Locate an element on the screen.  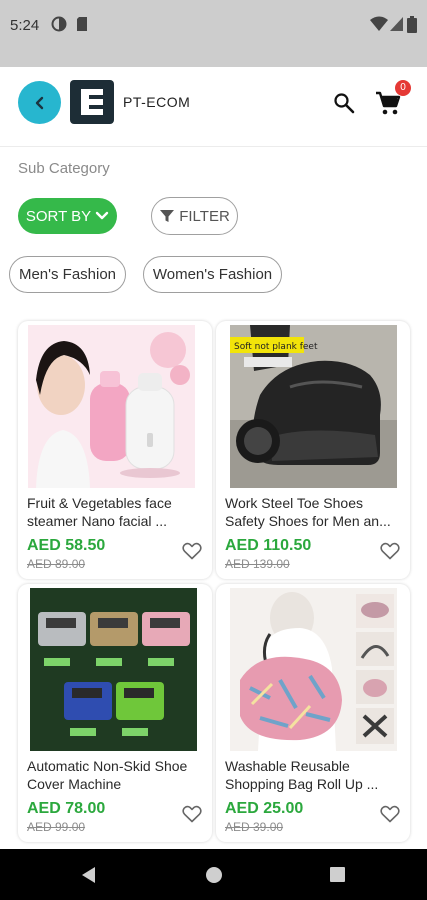
chevron-down-icon is located at coordinates (102, 215).